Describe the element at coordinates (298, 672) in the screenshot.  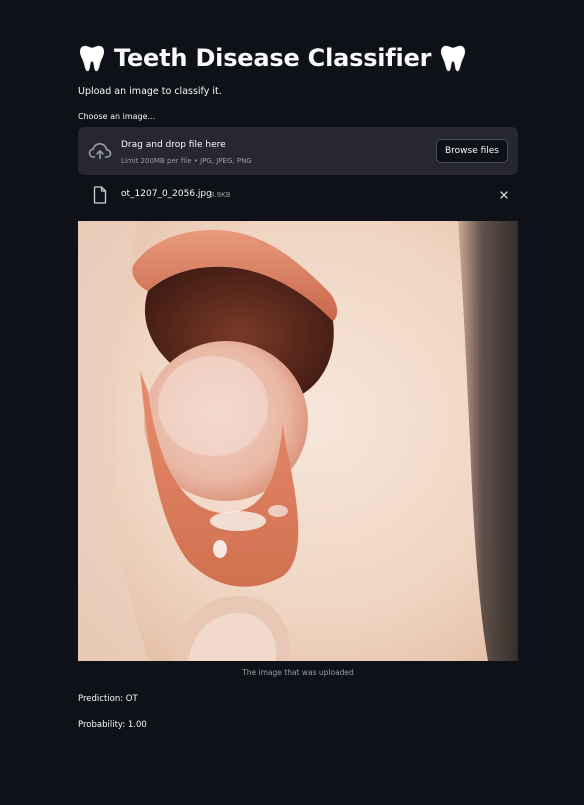
I see `image-caption: The image that was uploaded` at that location.